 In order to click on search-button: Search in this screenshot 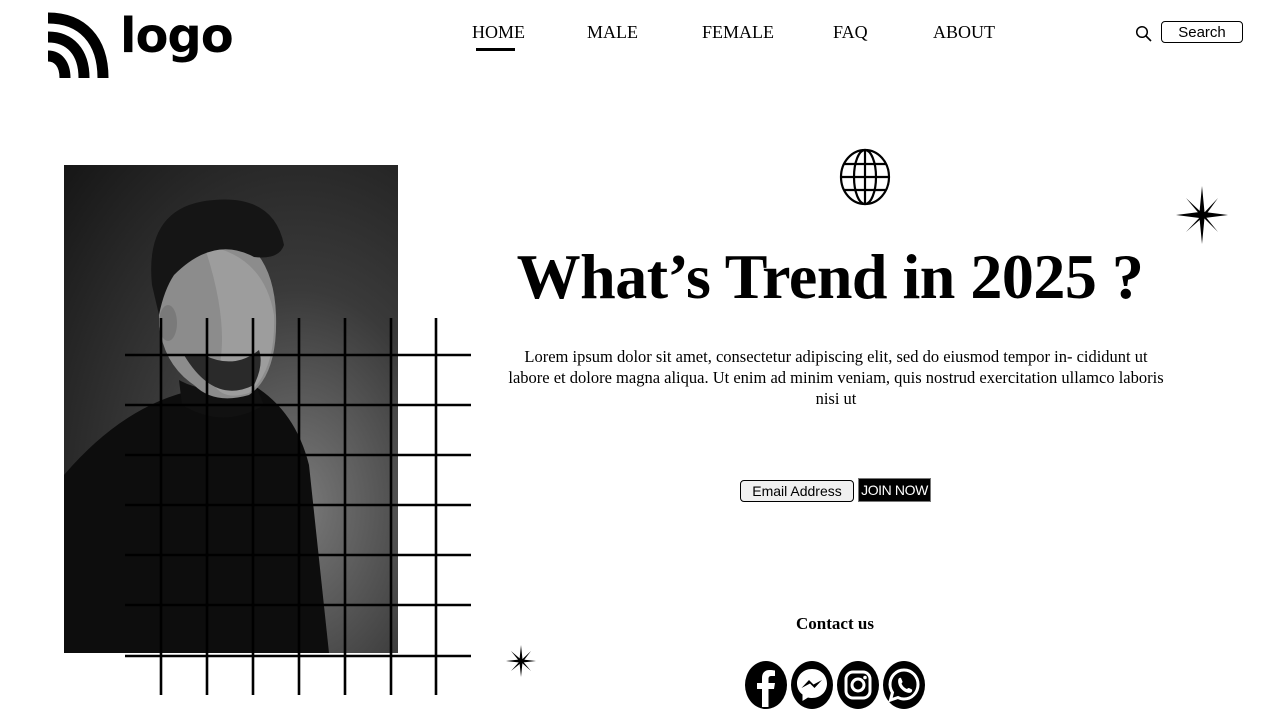, I will do `click(1202, 32)`.